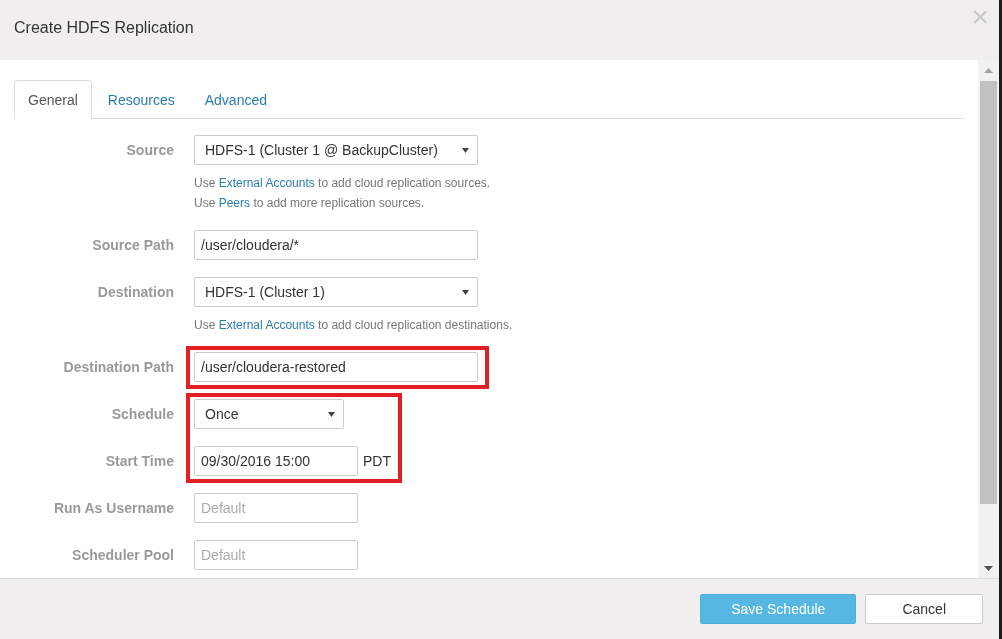  Describe the element at coordinates (269, 414) in the screenshot. I see `dropdown-select: Once` at that location.